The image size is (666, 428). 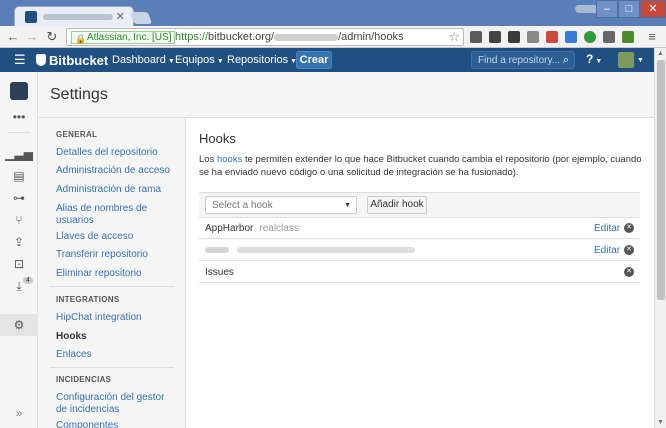 What do you see at coordinates (88, 299) in the screenshot?
I see `section-title-integrations: INTEGRATIONS` at bounding box center [88, 299].